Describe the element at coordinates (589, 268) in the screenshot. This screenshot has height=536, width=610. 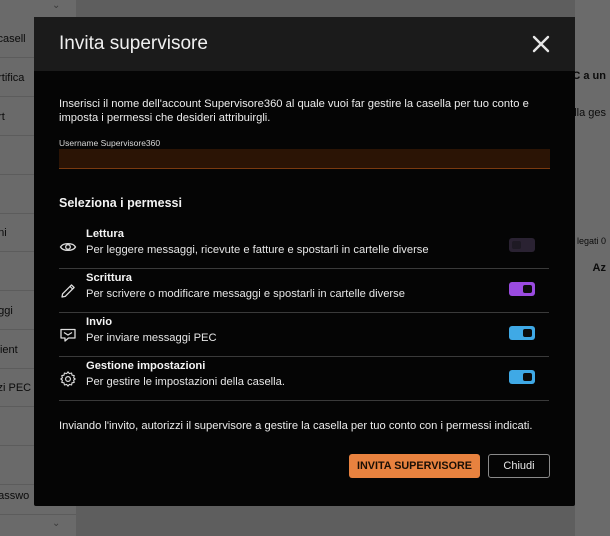
I see `background-right-panel: C a un alla ges legati 0 Az` at that location.